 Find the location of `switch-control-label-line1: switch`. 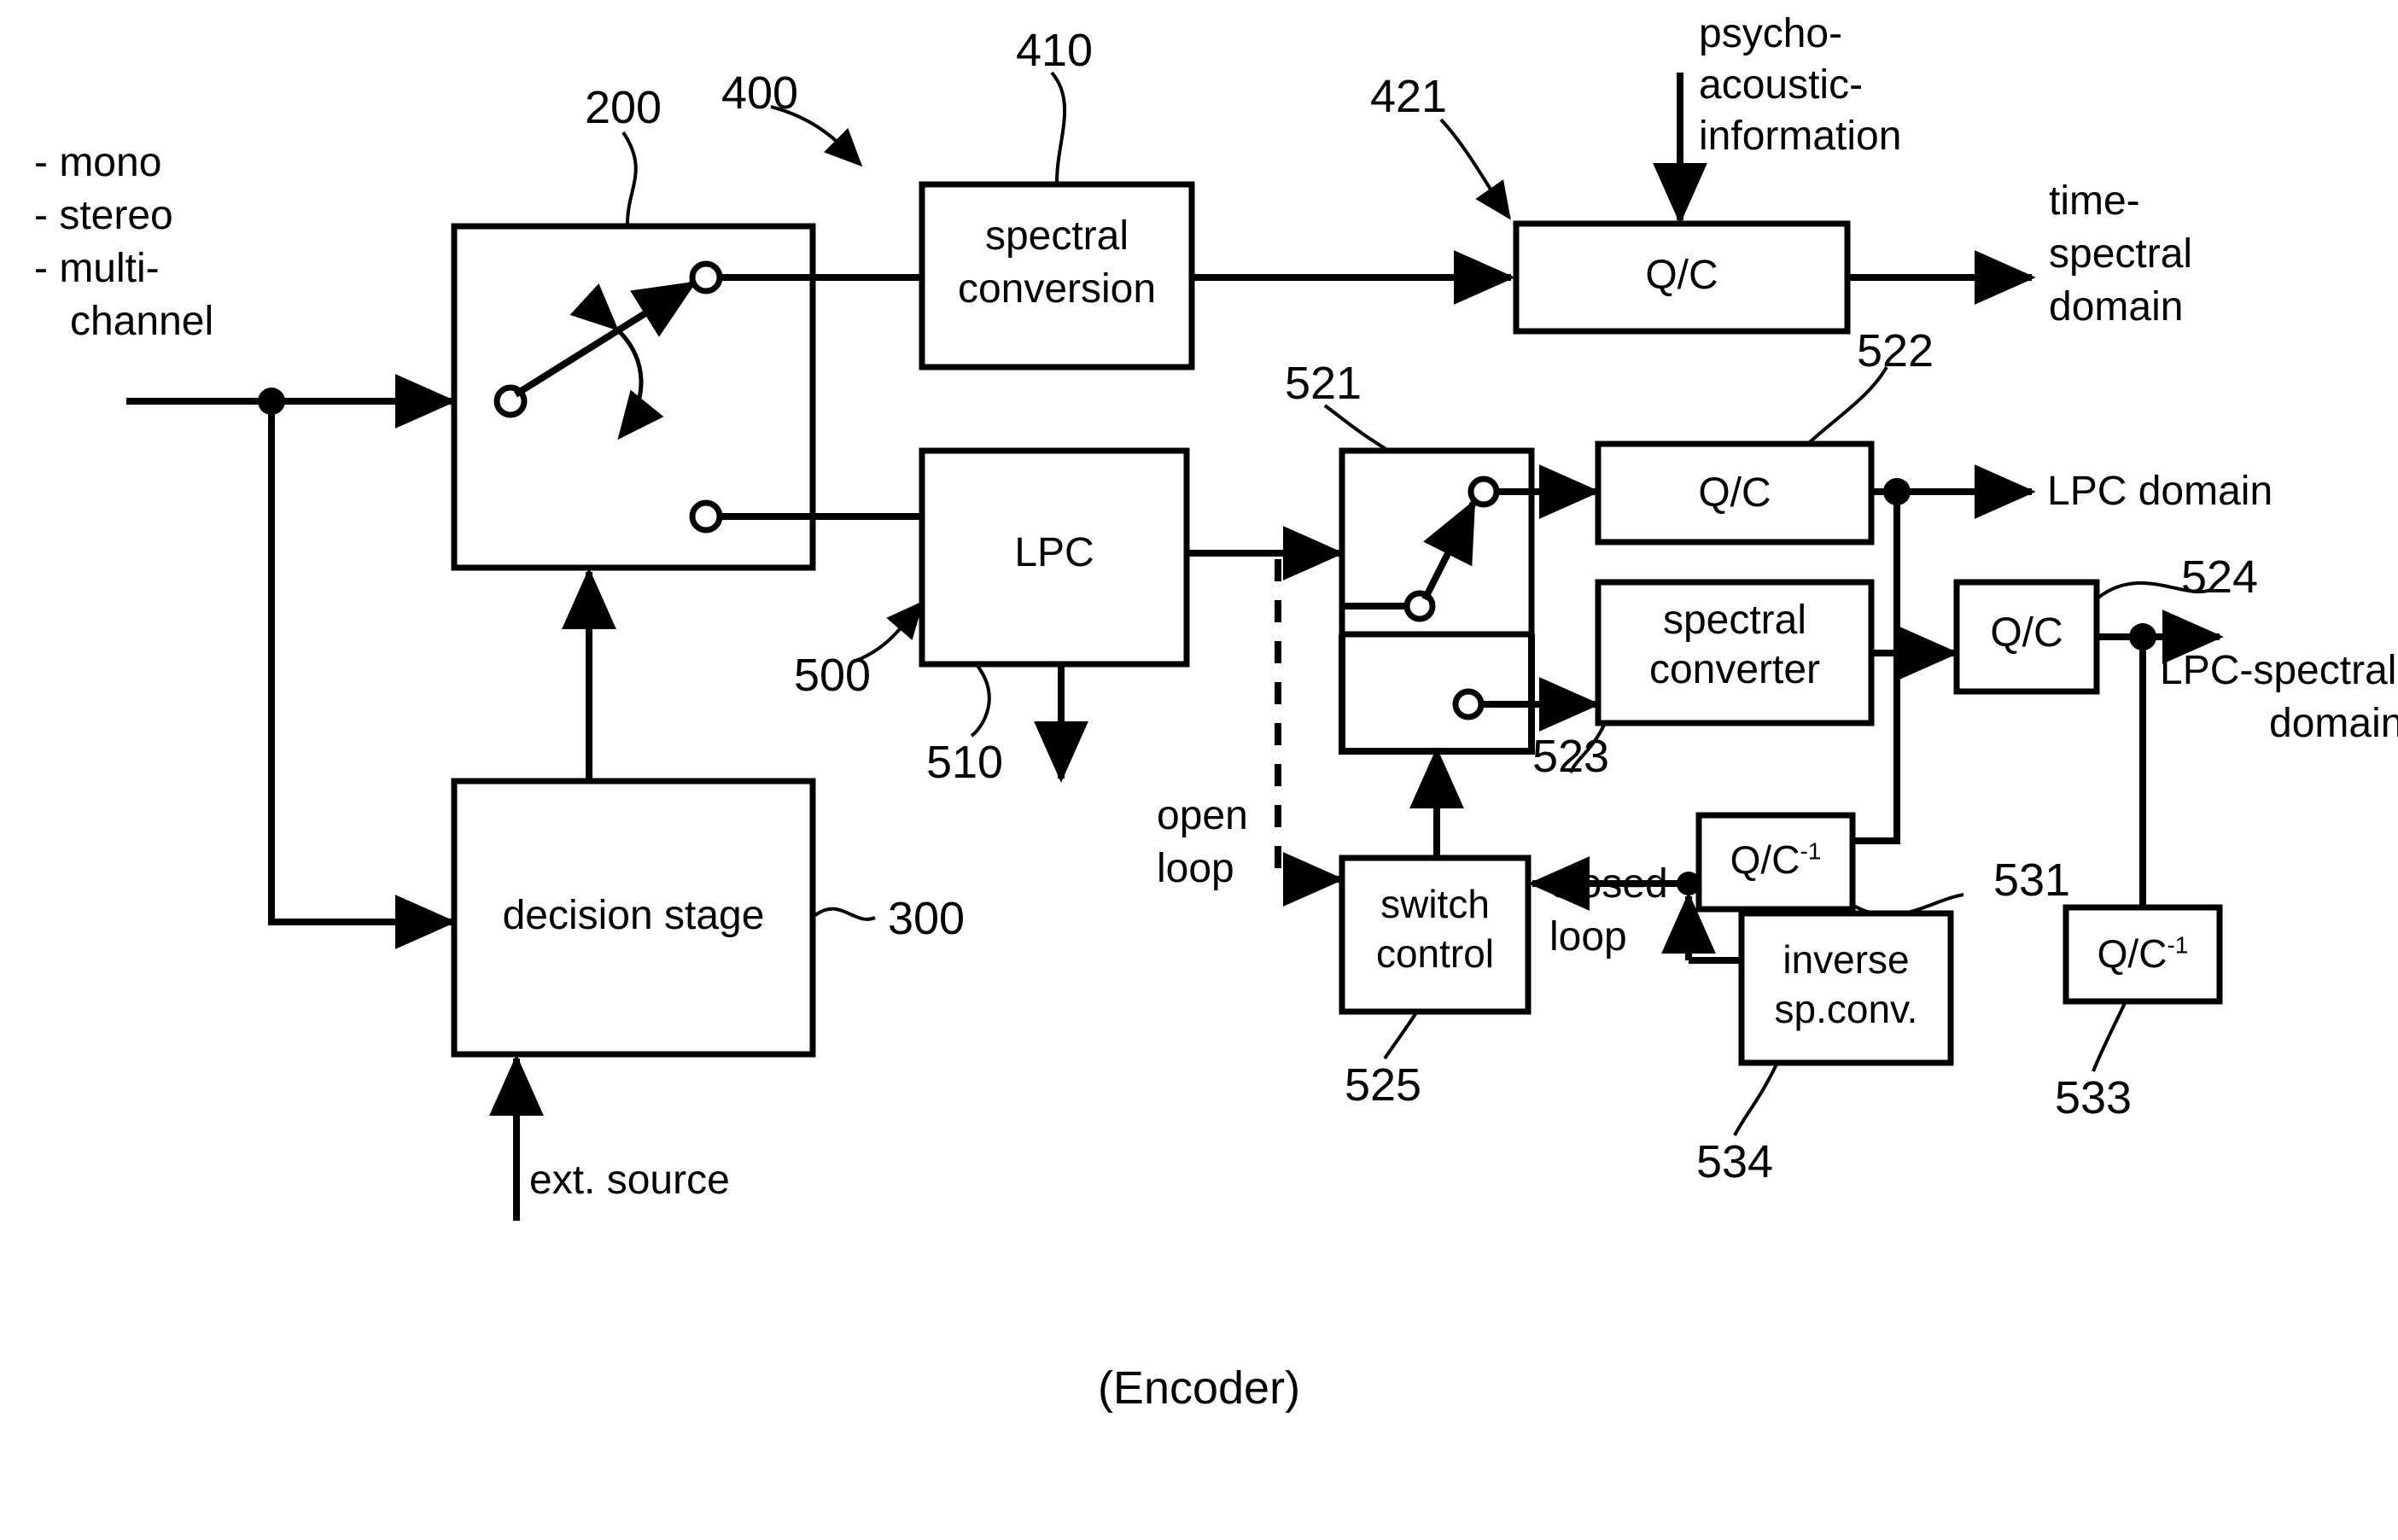

switch-control-label-line1: switch is located at coordinates (1435, 904).